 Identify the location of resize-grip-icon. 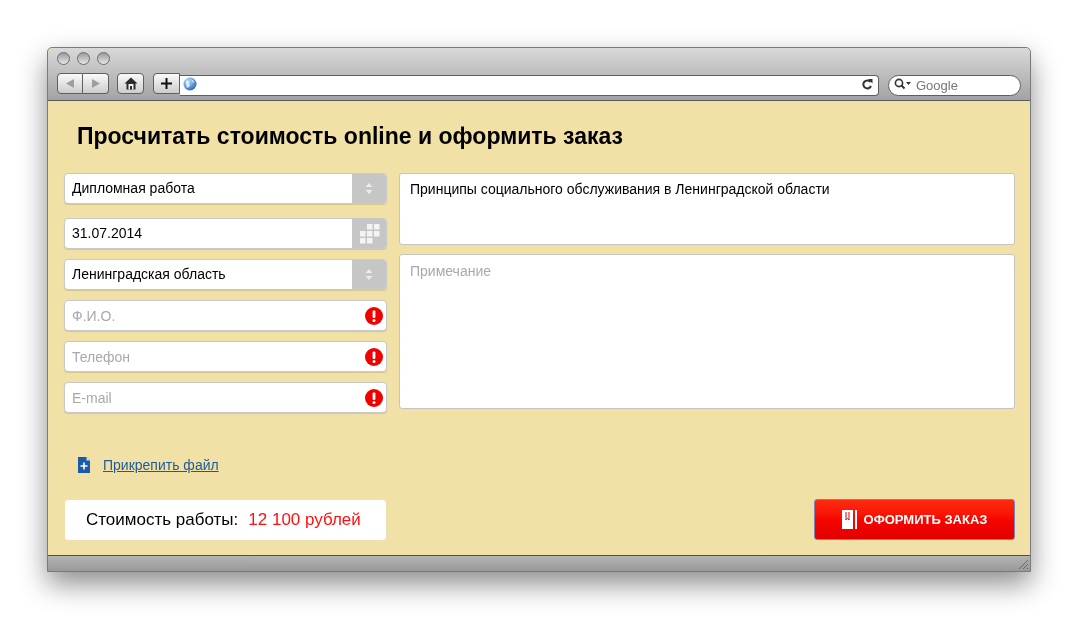
(1023, 564).